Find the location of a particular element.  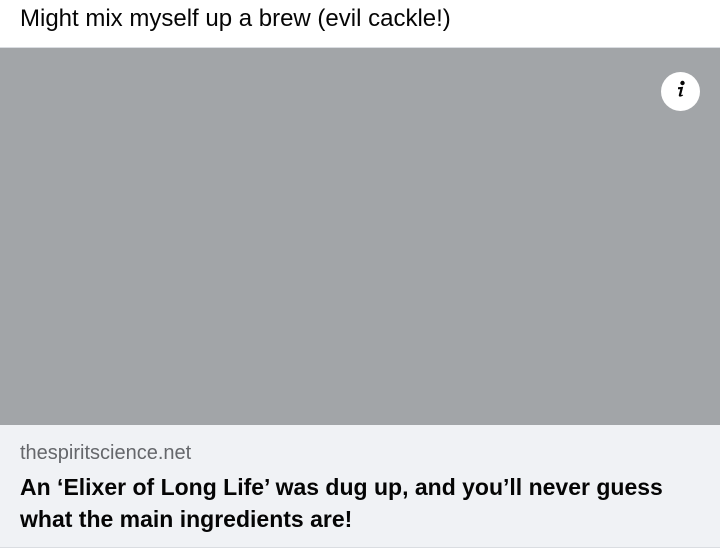

info-button is located at coordinates (680, 91).